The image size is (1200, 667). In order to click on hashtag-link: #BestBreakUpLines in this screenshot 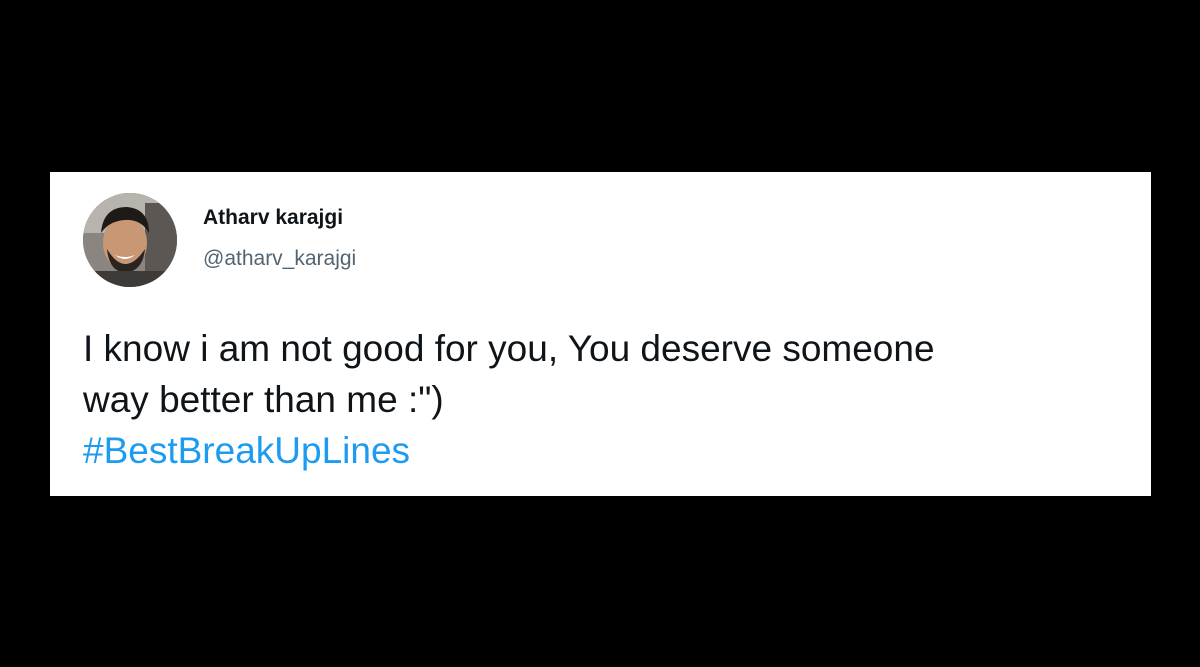, I will do `click(608, 450)`.